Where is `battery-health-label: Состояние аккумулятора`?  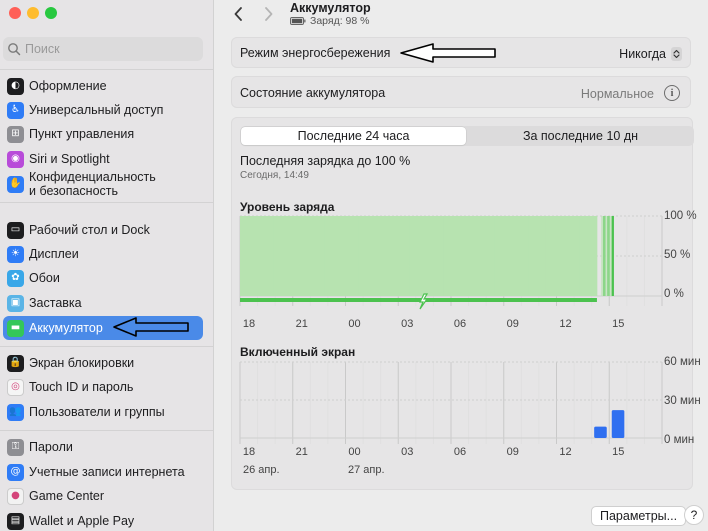
battery-health-label: Состояние аккумулятора is located at coordinates (313, 93).